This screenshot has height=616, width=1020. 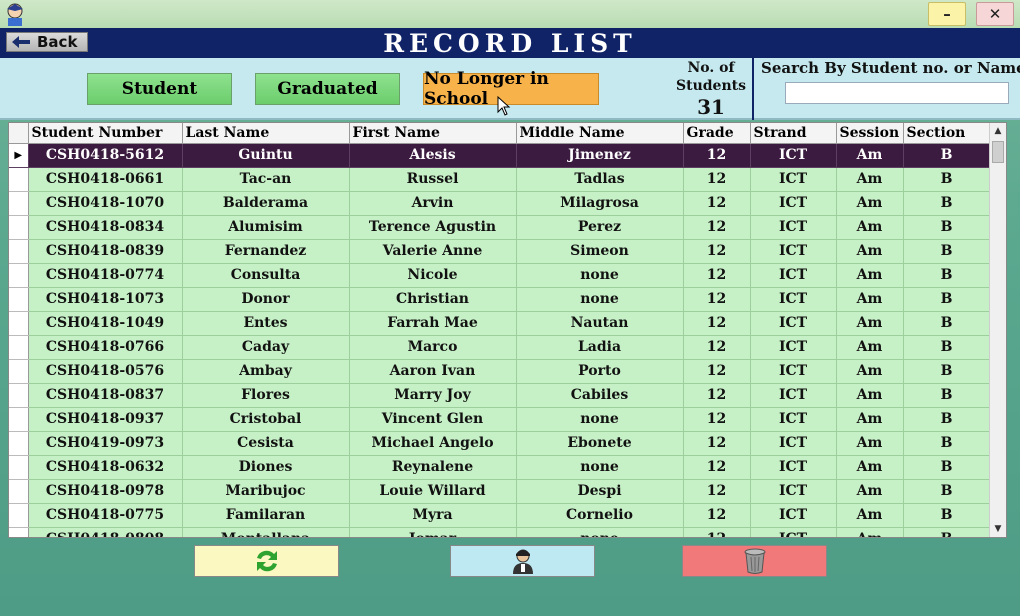 What do you see at coordinates (105, 275) in the screenshot?
I see `cell-student-number: CSH0418-0774` at bounding box center [105, 275].